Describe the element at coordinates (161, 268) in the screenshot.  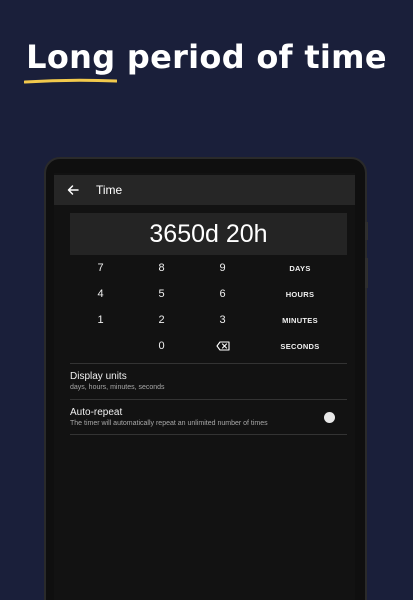
I see `key-8: 8` at that location.